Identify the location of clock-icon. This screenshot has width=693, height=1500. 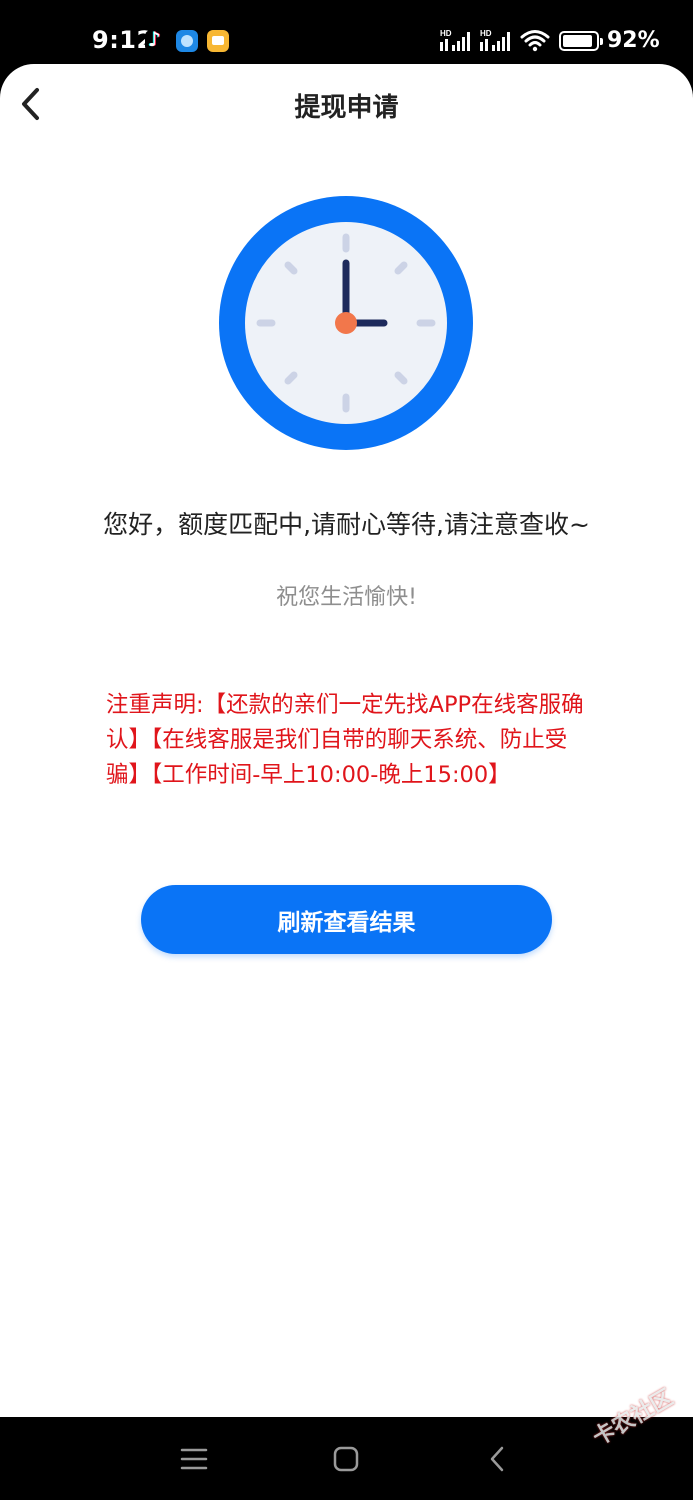
(346, 323).